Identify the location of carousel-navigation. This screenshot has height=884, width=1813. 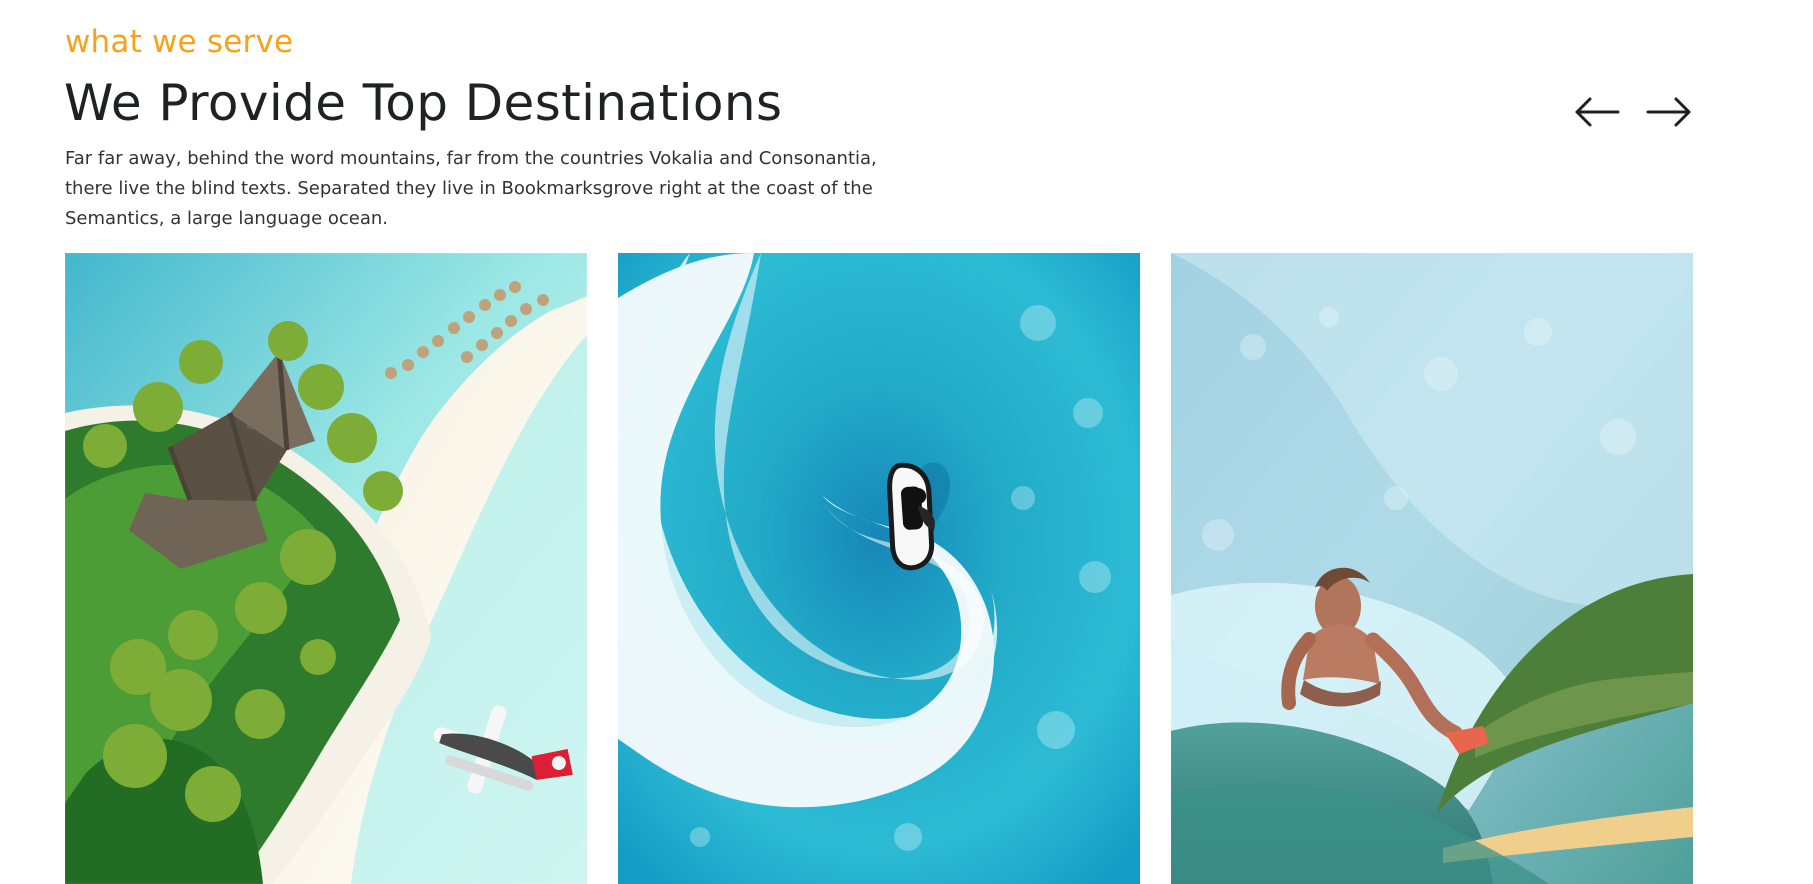
(1633, 112).